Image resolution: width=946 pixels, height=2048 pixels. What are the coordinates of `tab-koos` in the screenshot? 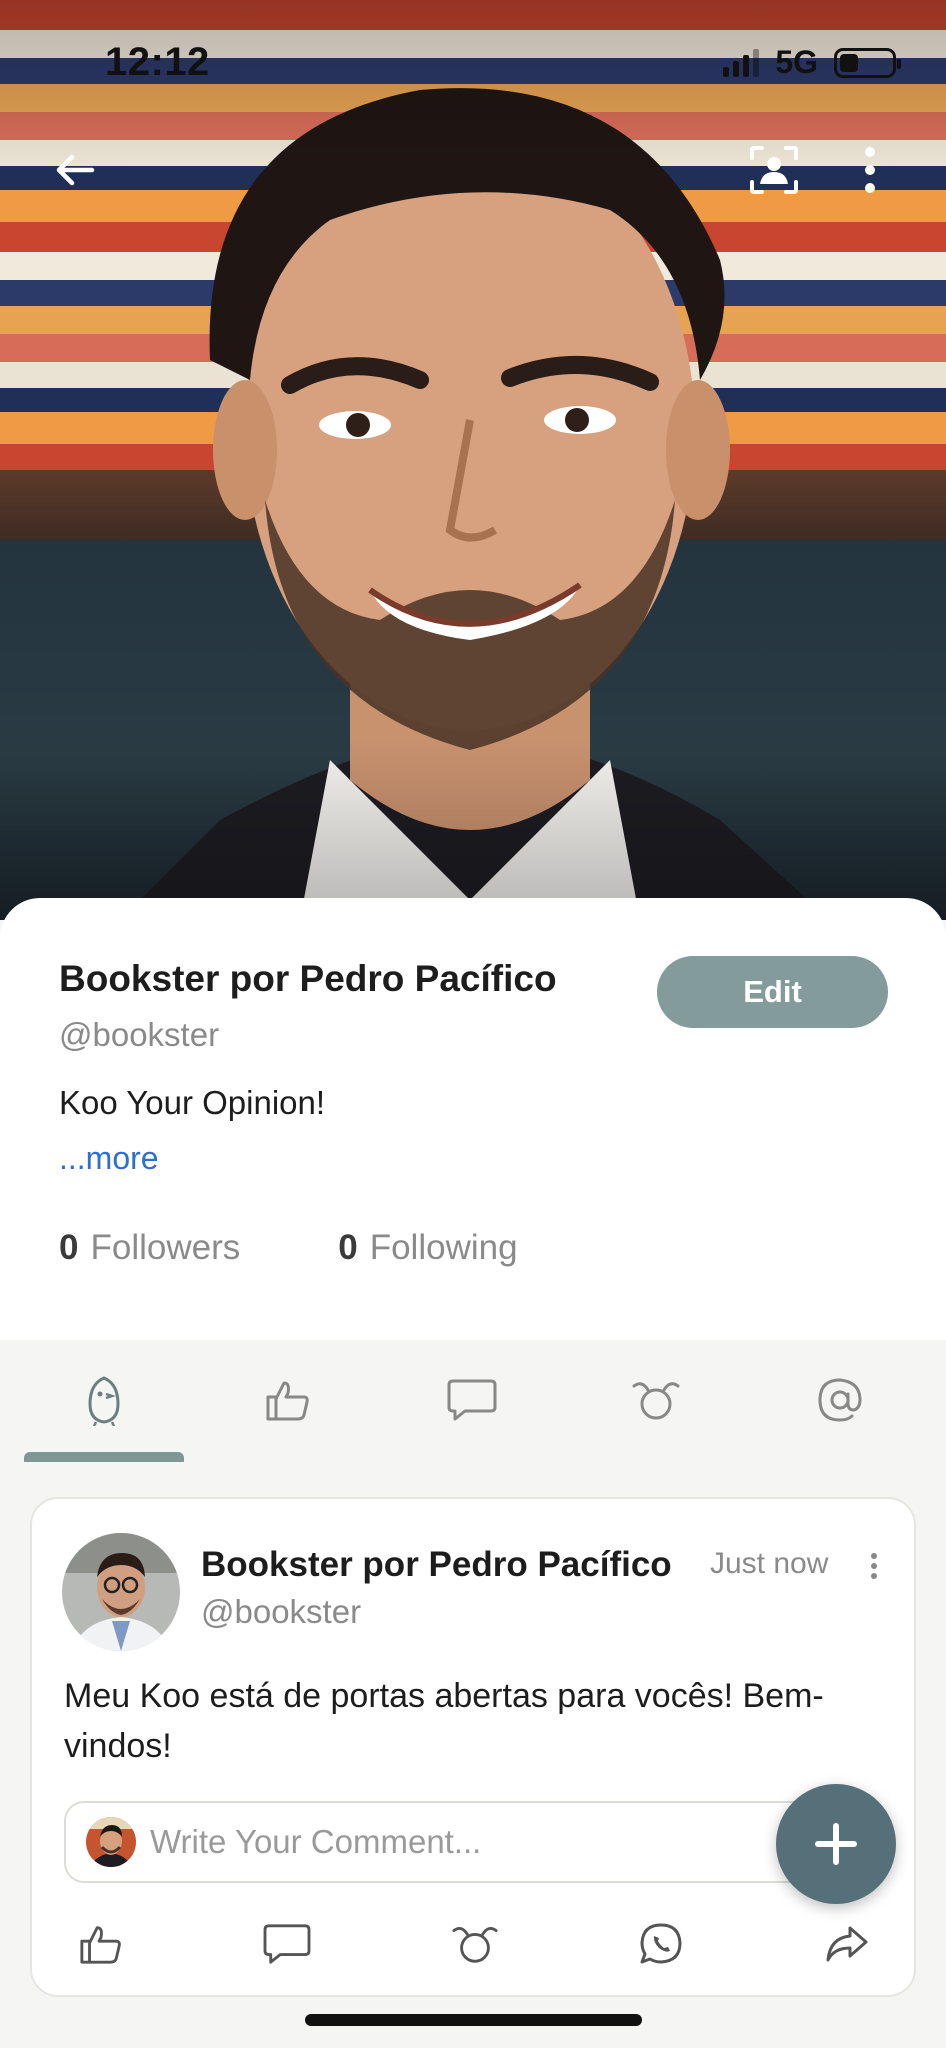 It's located at (104, 1400).